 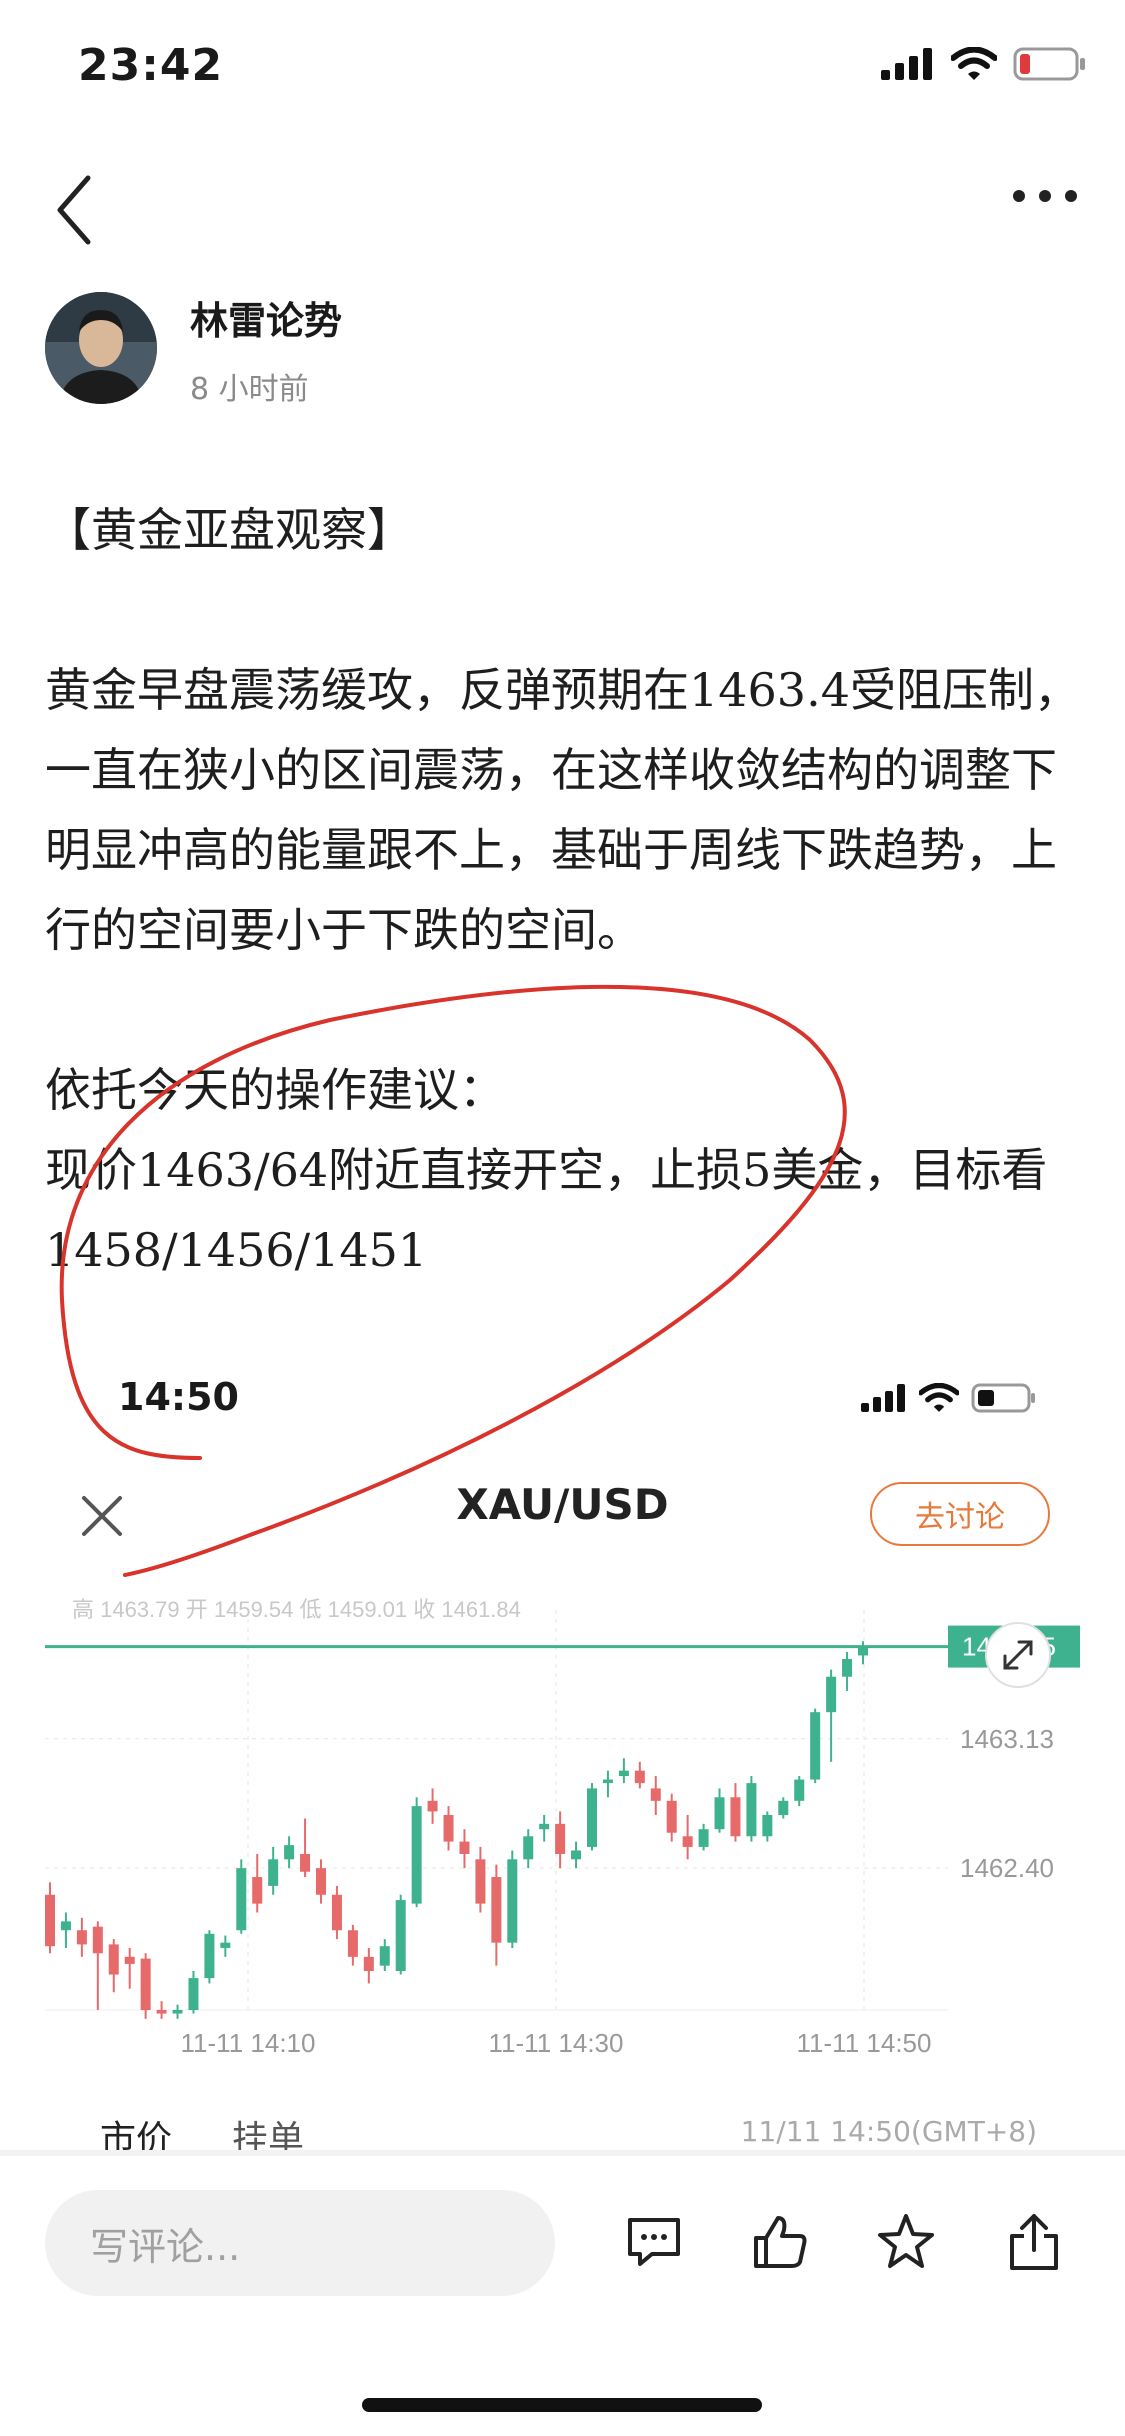 I want to click on ohlc-summary: 高 1463.79 开 1459.54 低 1459.01 收 1461.84, so click(x=296, y=1609).